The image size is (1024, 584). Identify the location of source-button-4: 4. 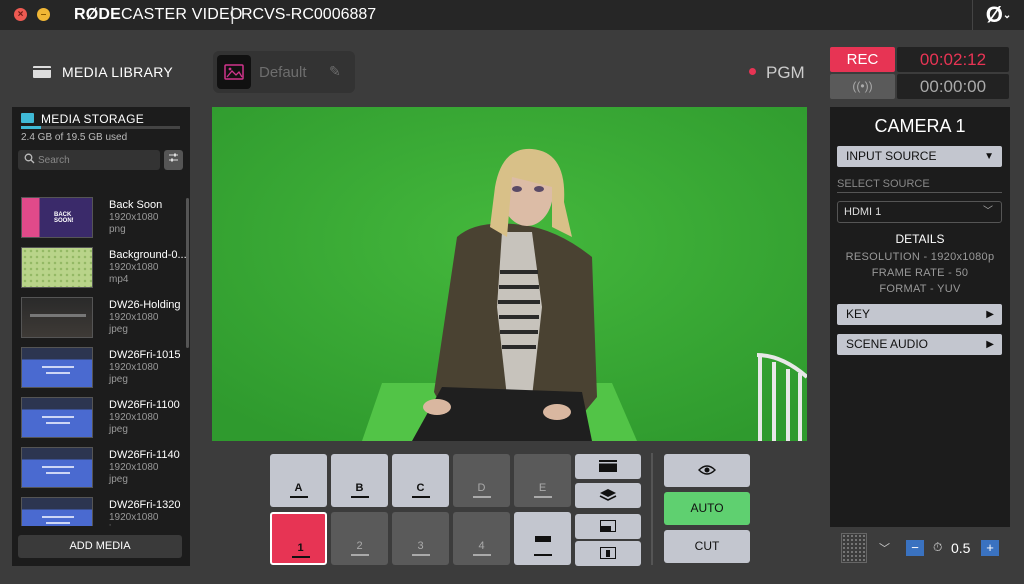
(481, 538).